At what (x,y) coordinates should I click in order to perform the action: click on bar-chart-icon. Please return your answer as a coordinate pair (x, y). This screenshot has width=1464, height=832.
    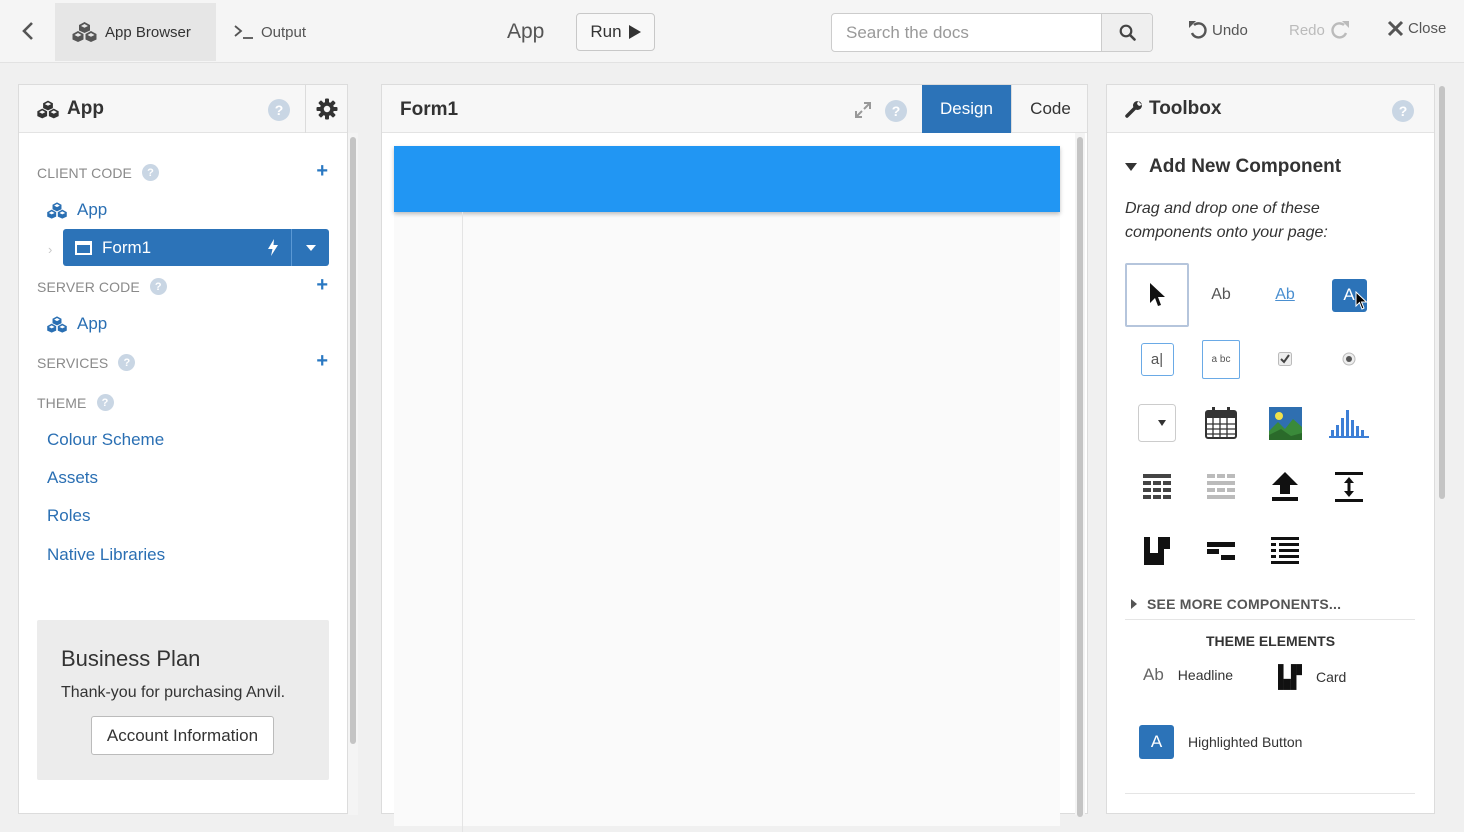
    Looking at the image, I should click on (1349, 424).